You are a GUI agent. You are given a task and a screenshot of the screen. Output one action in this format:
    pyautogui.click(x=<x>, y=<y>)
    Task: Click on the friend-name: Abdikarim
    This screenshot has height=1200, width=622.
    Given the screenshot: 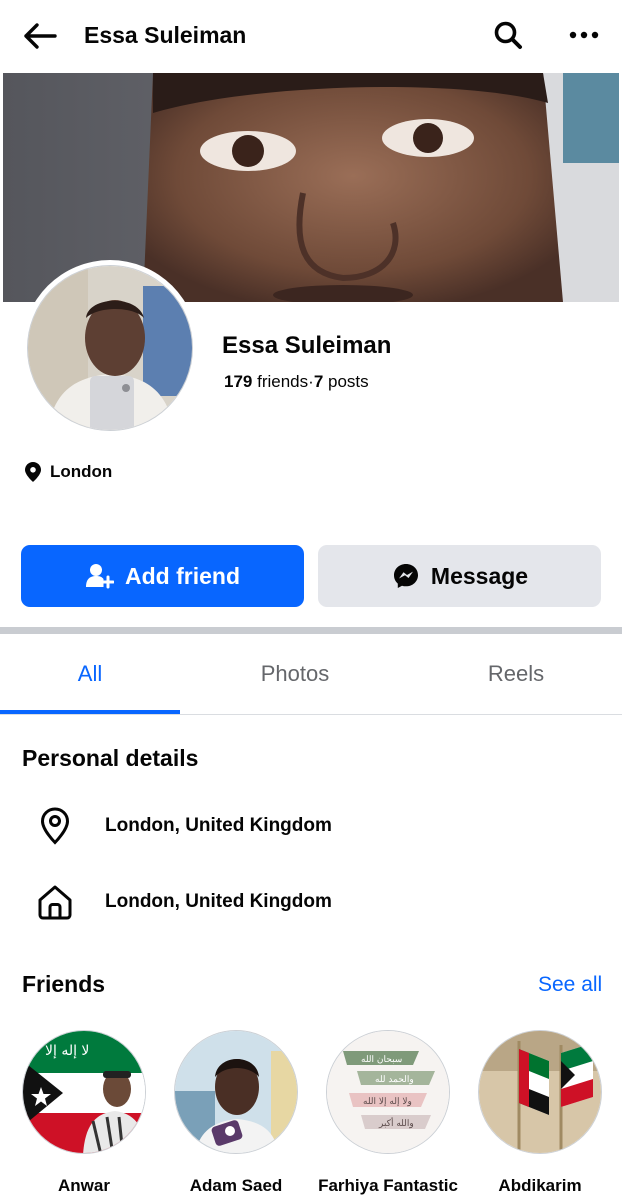 What is the action you would take?
    pyautogui.click(x=540, y=1185)
    